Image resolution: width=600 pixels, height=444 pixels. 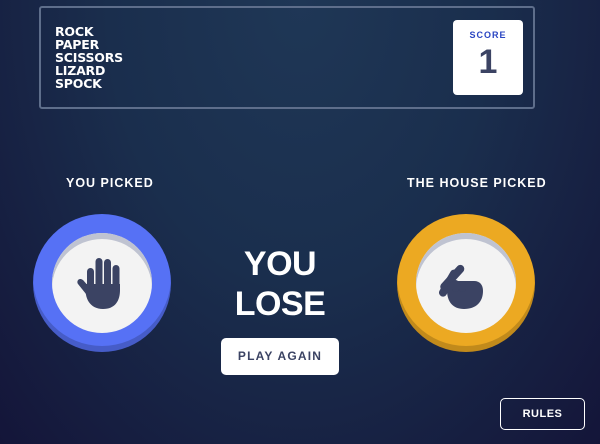 I want to click on result-panel: YOU LOSE PLAY AGAIN, so click(x=280, y=309).